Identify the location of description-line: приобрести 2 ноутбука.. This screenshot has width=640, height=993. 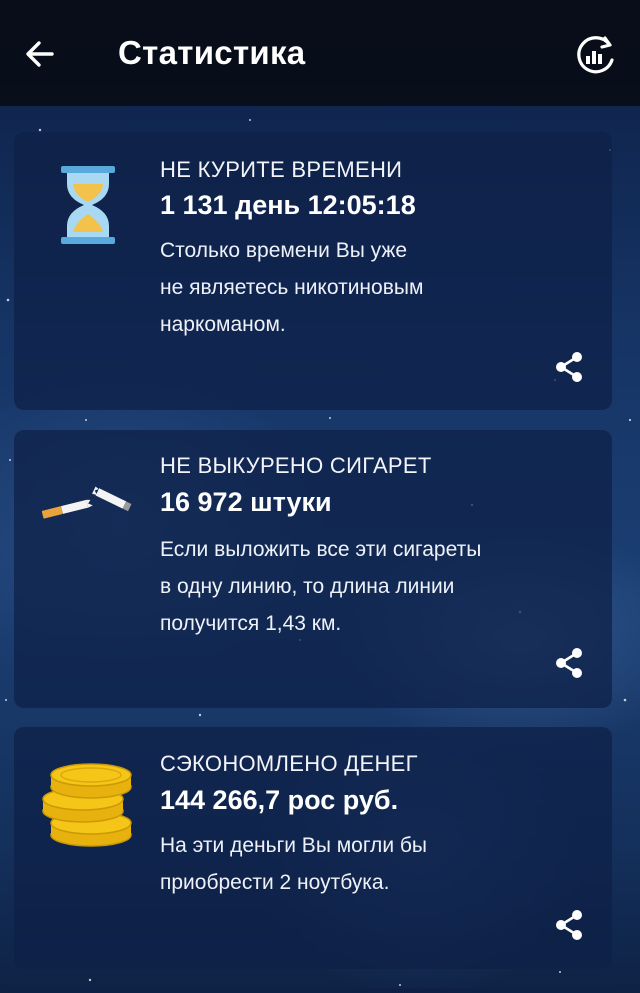
(275, 882).